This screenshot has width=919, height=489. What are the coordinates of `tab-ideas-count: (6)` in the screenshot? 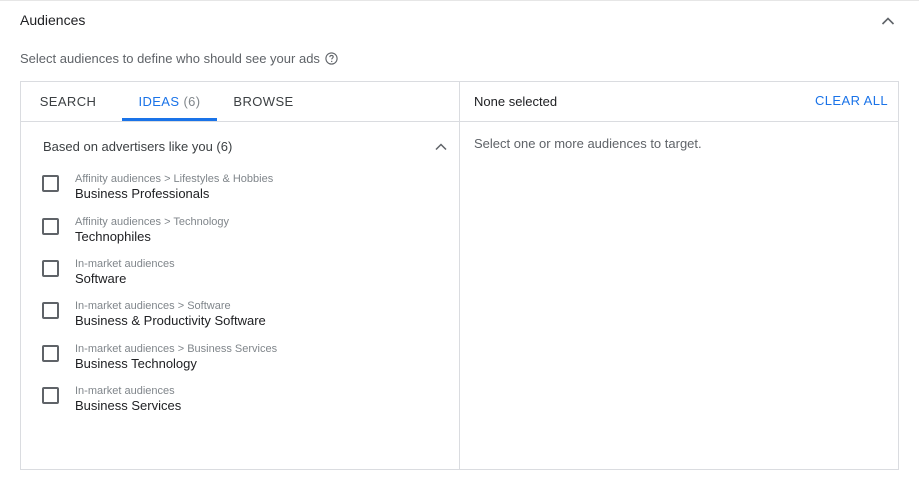 It's located at (192, 101).